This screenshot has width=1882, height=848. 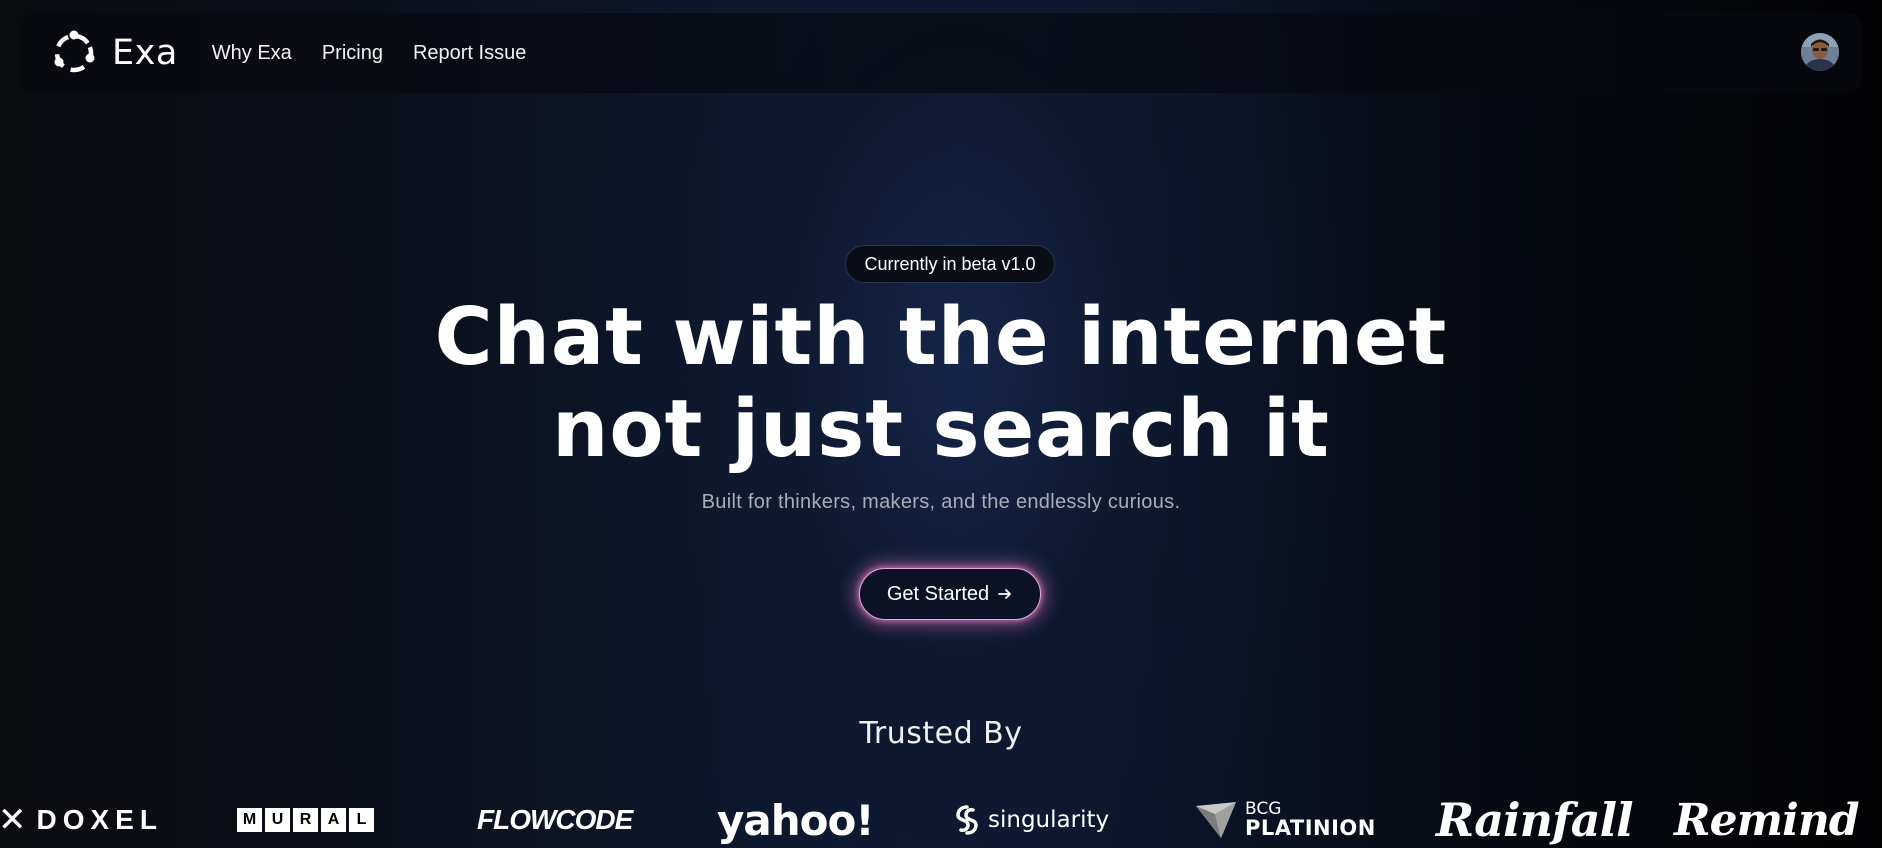 I want to click on mural-letter: M, so click(x=249, y=820).